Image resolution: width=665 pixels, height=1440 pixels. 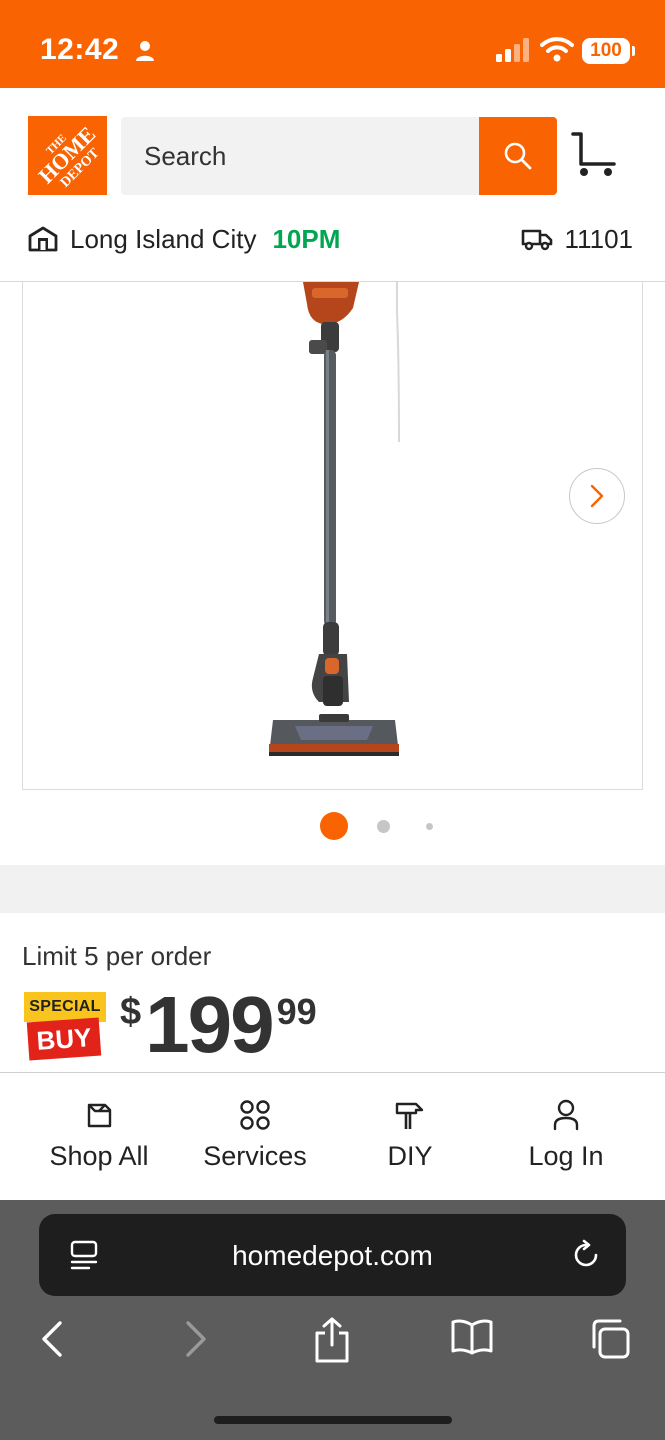 I want to click on carousel-next-button, so click(x=597, y=496).